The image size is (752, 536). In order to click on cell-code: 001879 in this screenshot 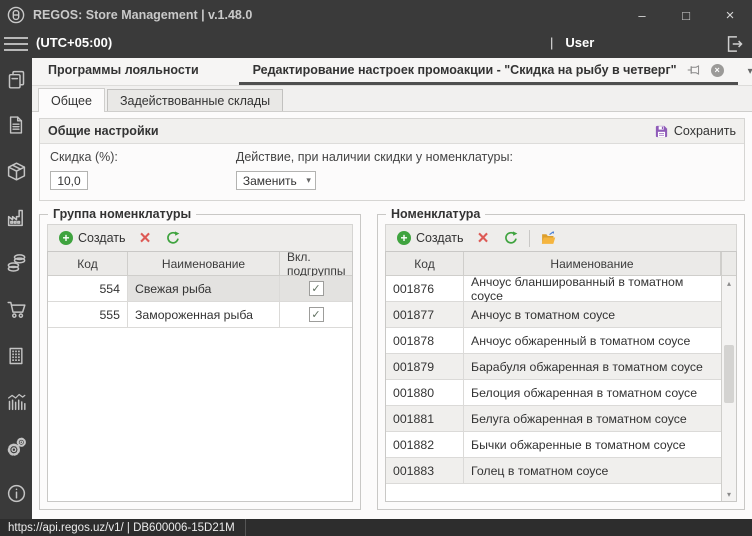, I will do `click(425, 367)`.